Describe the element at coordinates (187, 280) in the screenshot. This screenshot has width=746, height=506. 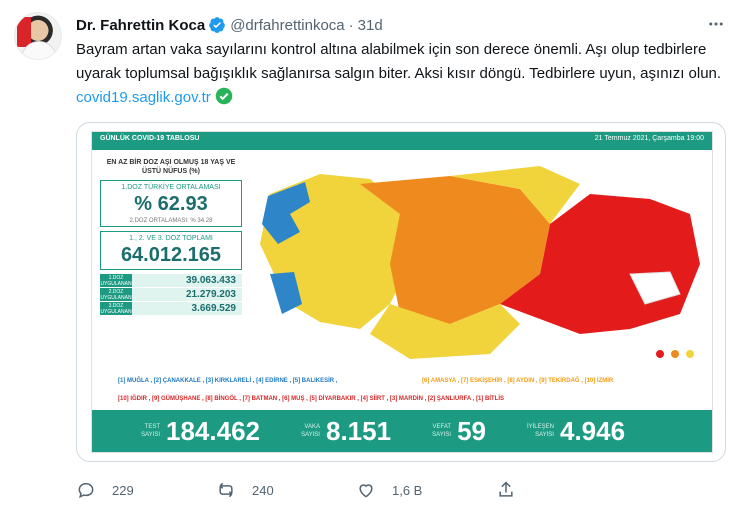
I see `dose-row-value: 39.063.433` at that location.